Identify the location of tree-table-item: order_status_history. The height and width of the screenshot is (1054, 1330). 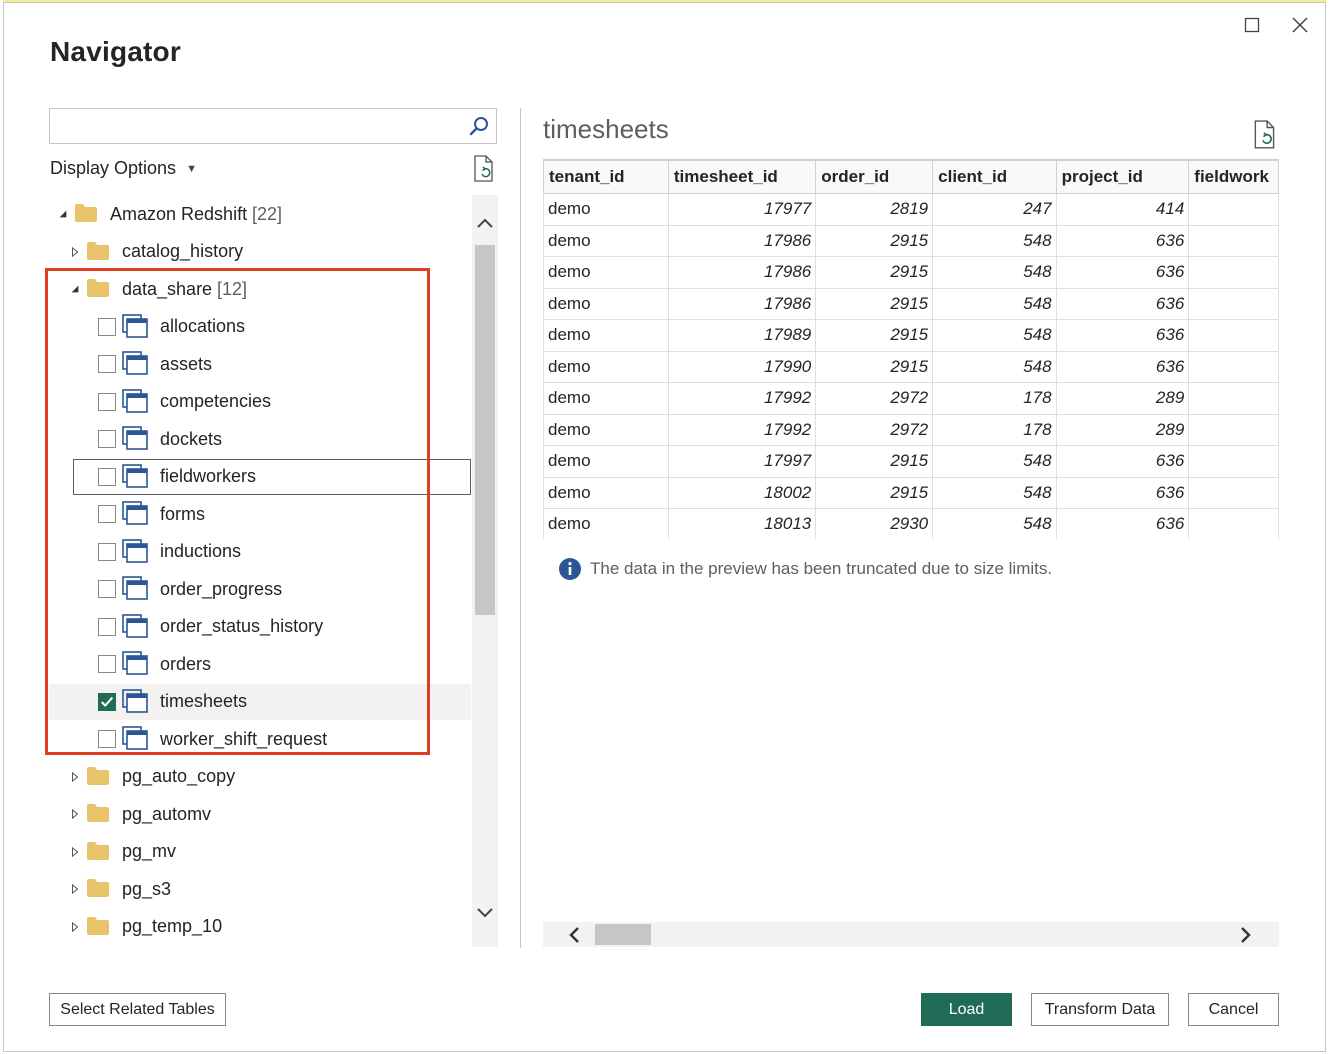
(260, 627).